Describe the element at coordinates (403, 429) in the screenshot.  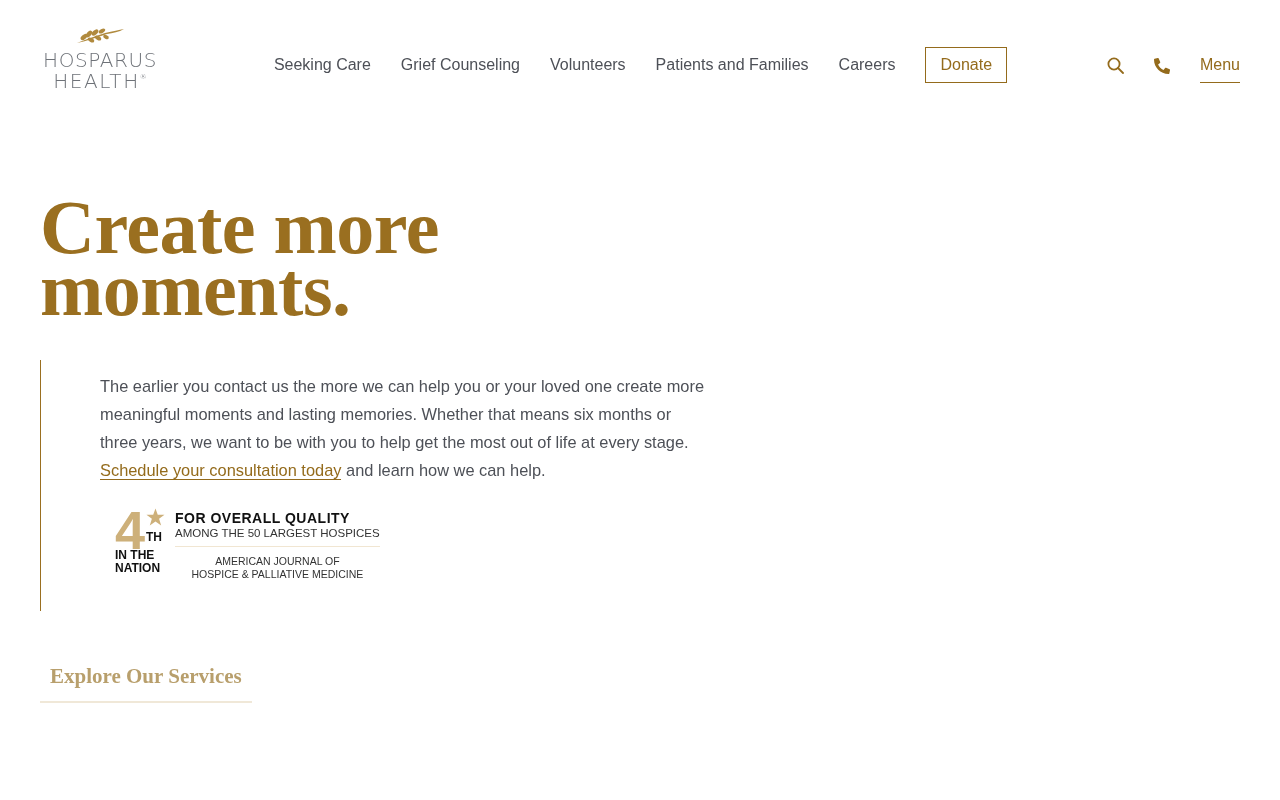
I see `intro-paragraph: The earlier you contact us the more we can help you or your loved one create more meaningful moments and lasting memories. Whether that means six months or three years, we want to be with you to help get the most out of life at every stage. Schedule your consultation today and learn how we can help.` at that location.